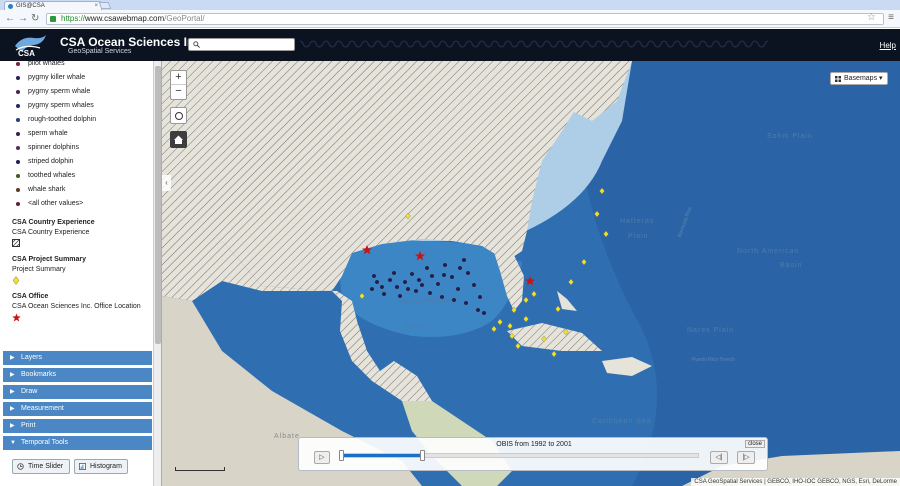 This screenshot has width=900, height=486. What do you see at coordinates (96, 6) in the screenshot?
I see `close-tab-icon: ×` at bounding box center [96, 6].